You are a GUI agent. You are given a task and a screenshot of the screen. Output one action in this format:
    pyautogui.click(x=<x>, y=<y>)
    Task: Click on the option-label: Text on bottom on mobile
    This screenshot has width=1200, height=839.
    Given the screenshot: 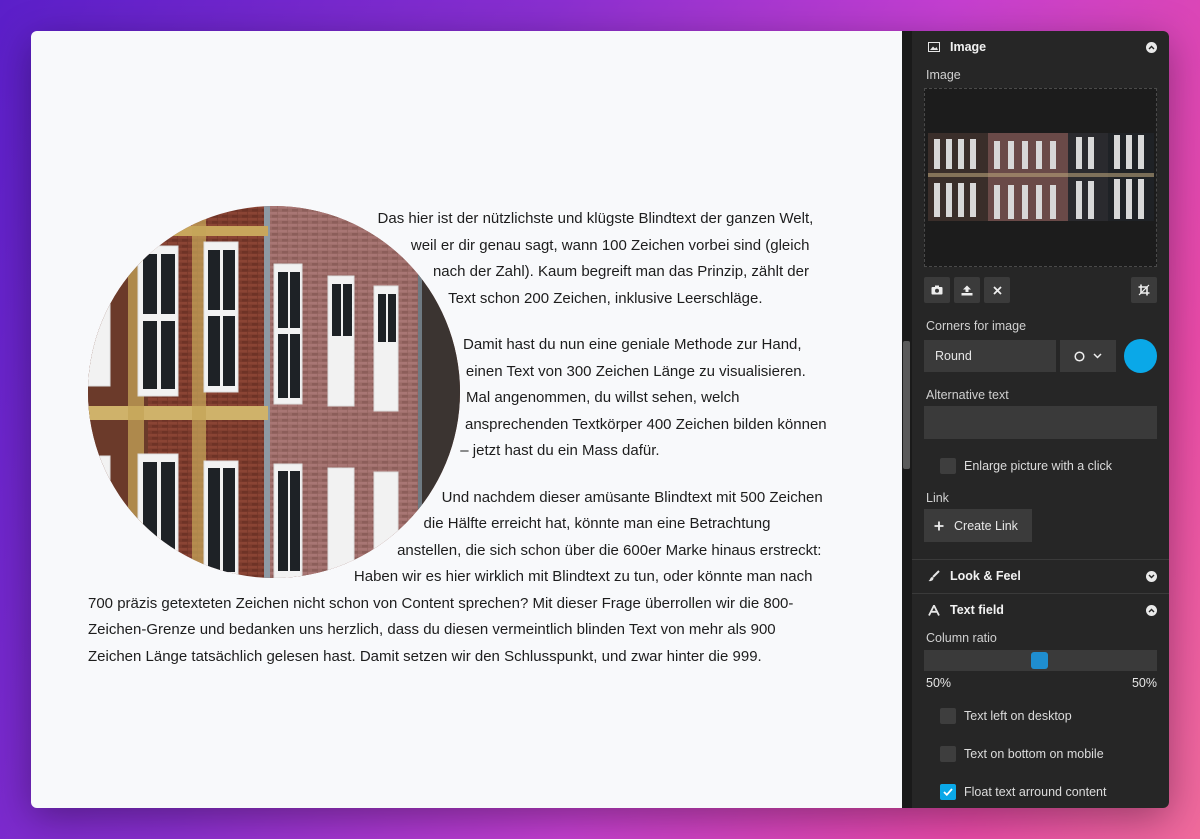 What is the action you would take?
    pyautogui.click(x=1034, y=754)
    